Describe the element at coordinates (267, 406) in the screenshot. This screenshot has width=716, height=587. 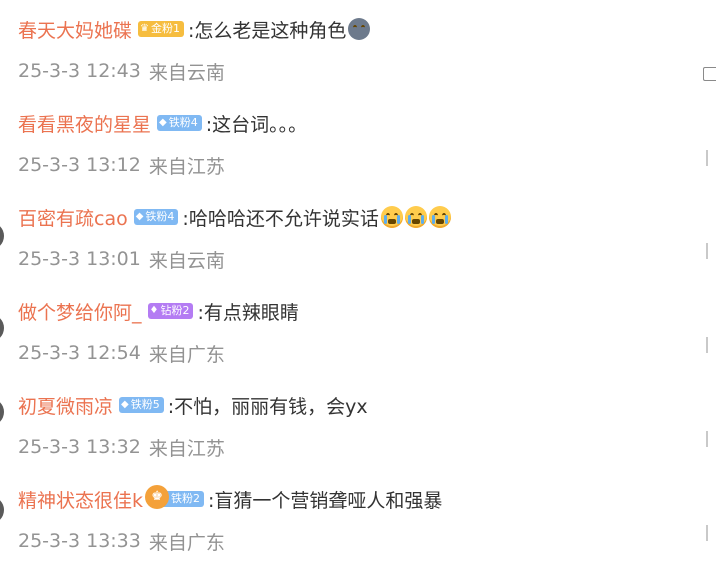
I see `comment-text: :不怕，丽丽有钱，会yx` at that location.